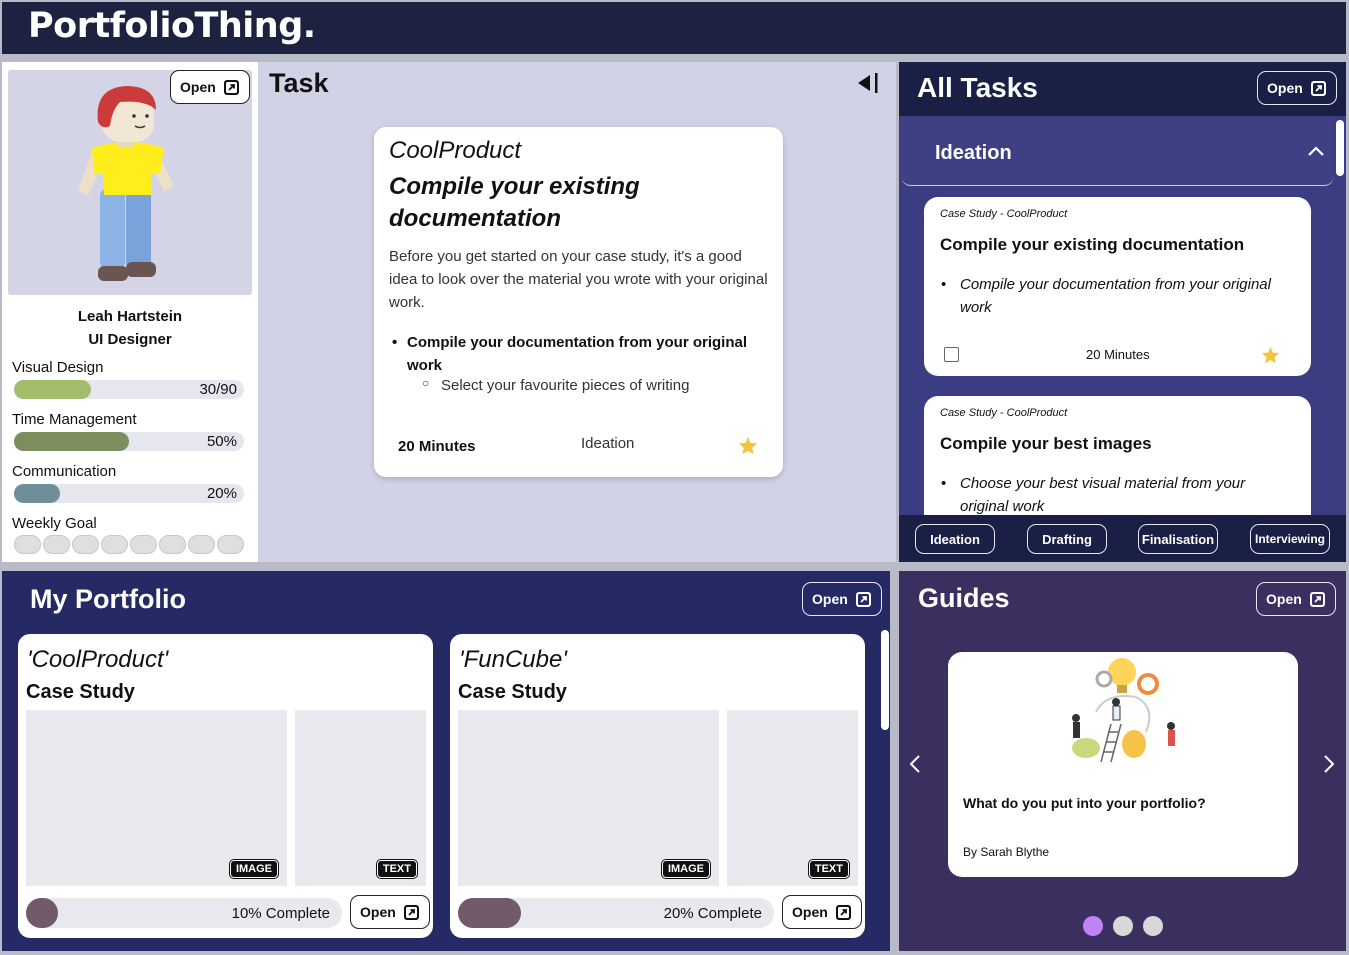 The width and height of the screenshot is (1349, 955). I want to click on task-card-duration: 20 Minutes, so click(1118, 354).